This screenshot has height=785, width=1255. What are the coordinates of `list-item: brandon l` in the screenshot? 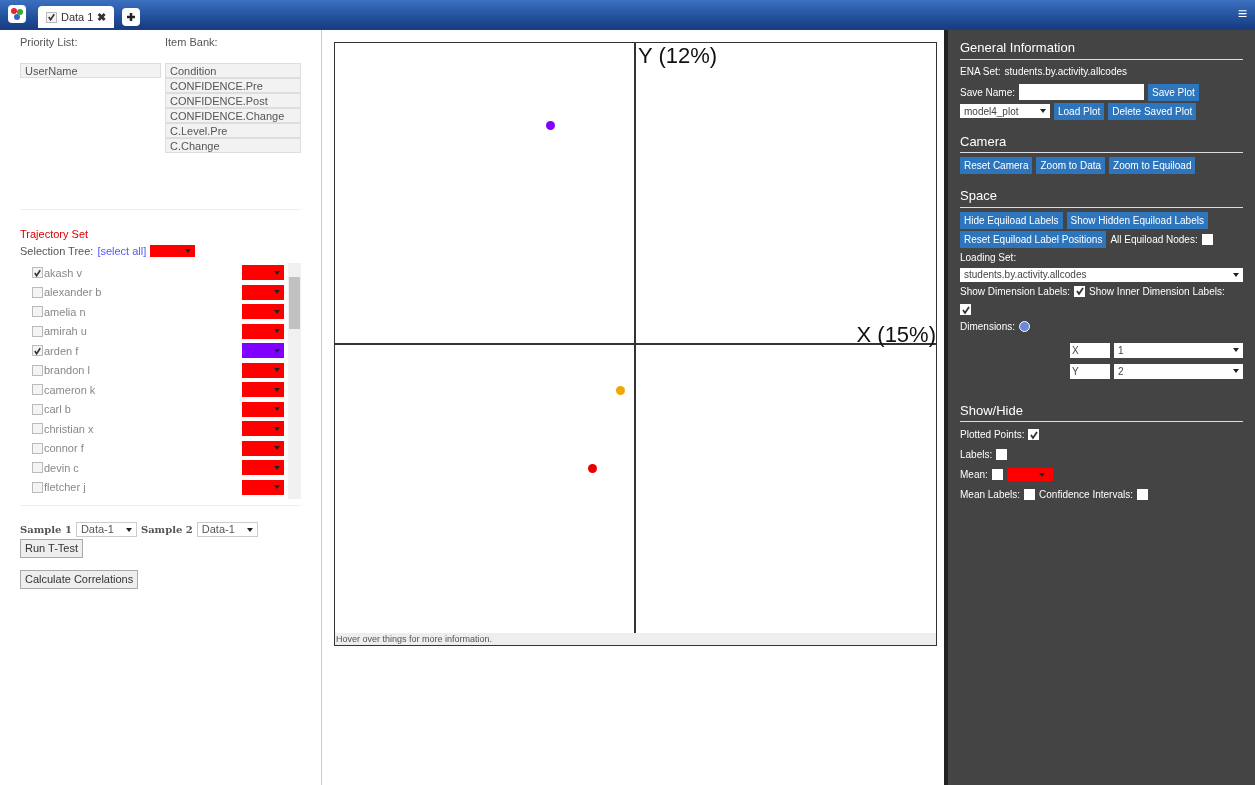 It's located at (143, 370).